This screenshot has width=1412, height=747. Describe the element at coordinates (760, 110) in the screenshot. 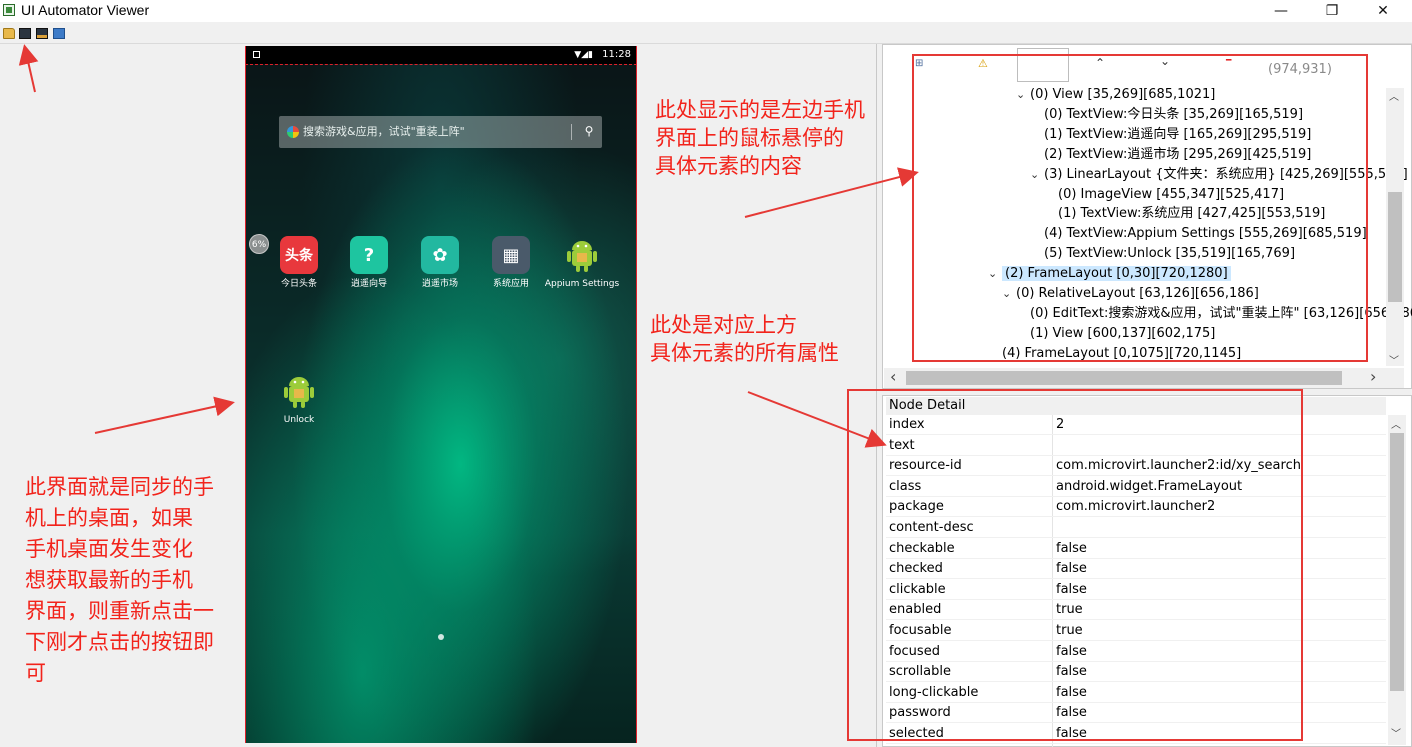

I see `annotation-line: 此处显示的是左边手机` at that location.